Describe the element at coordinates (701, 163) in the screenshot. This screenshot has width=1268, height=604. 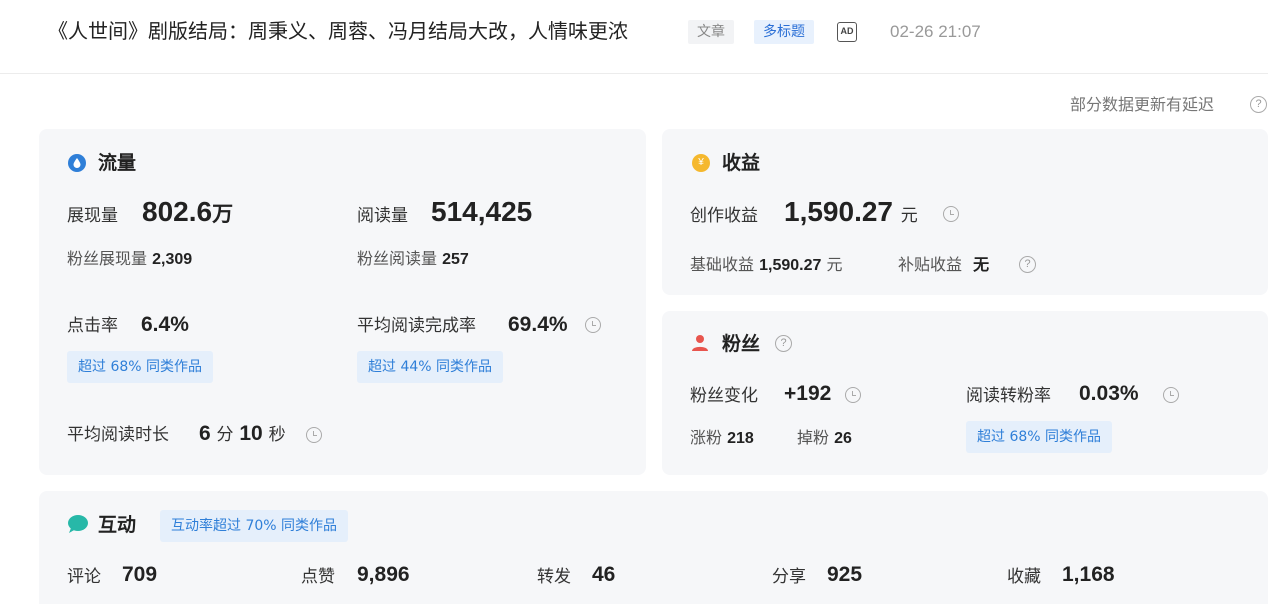
I see `coin-icon: ¥` at that location.